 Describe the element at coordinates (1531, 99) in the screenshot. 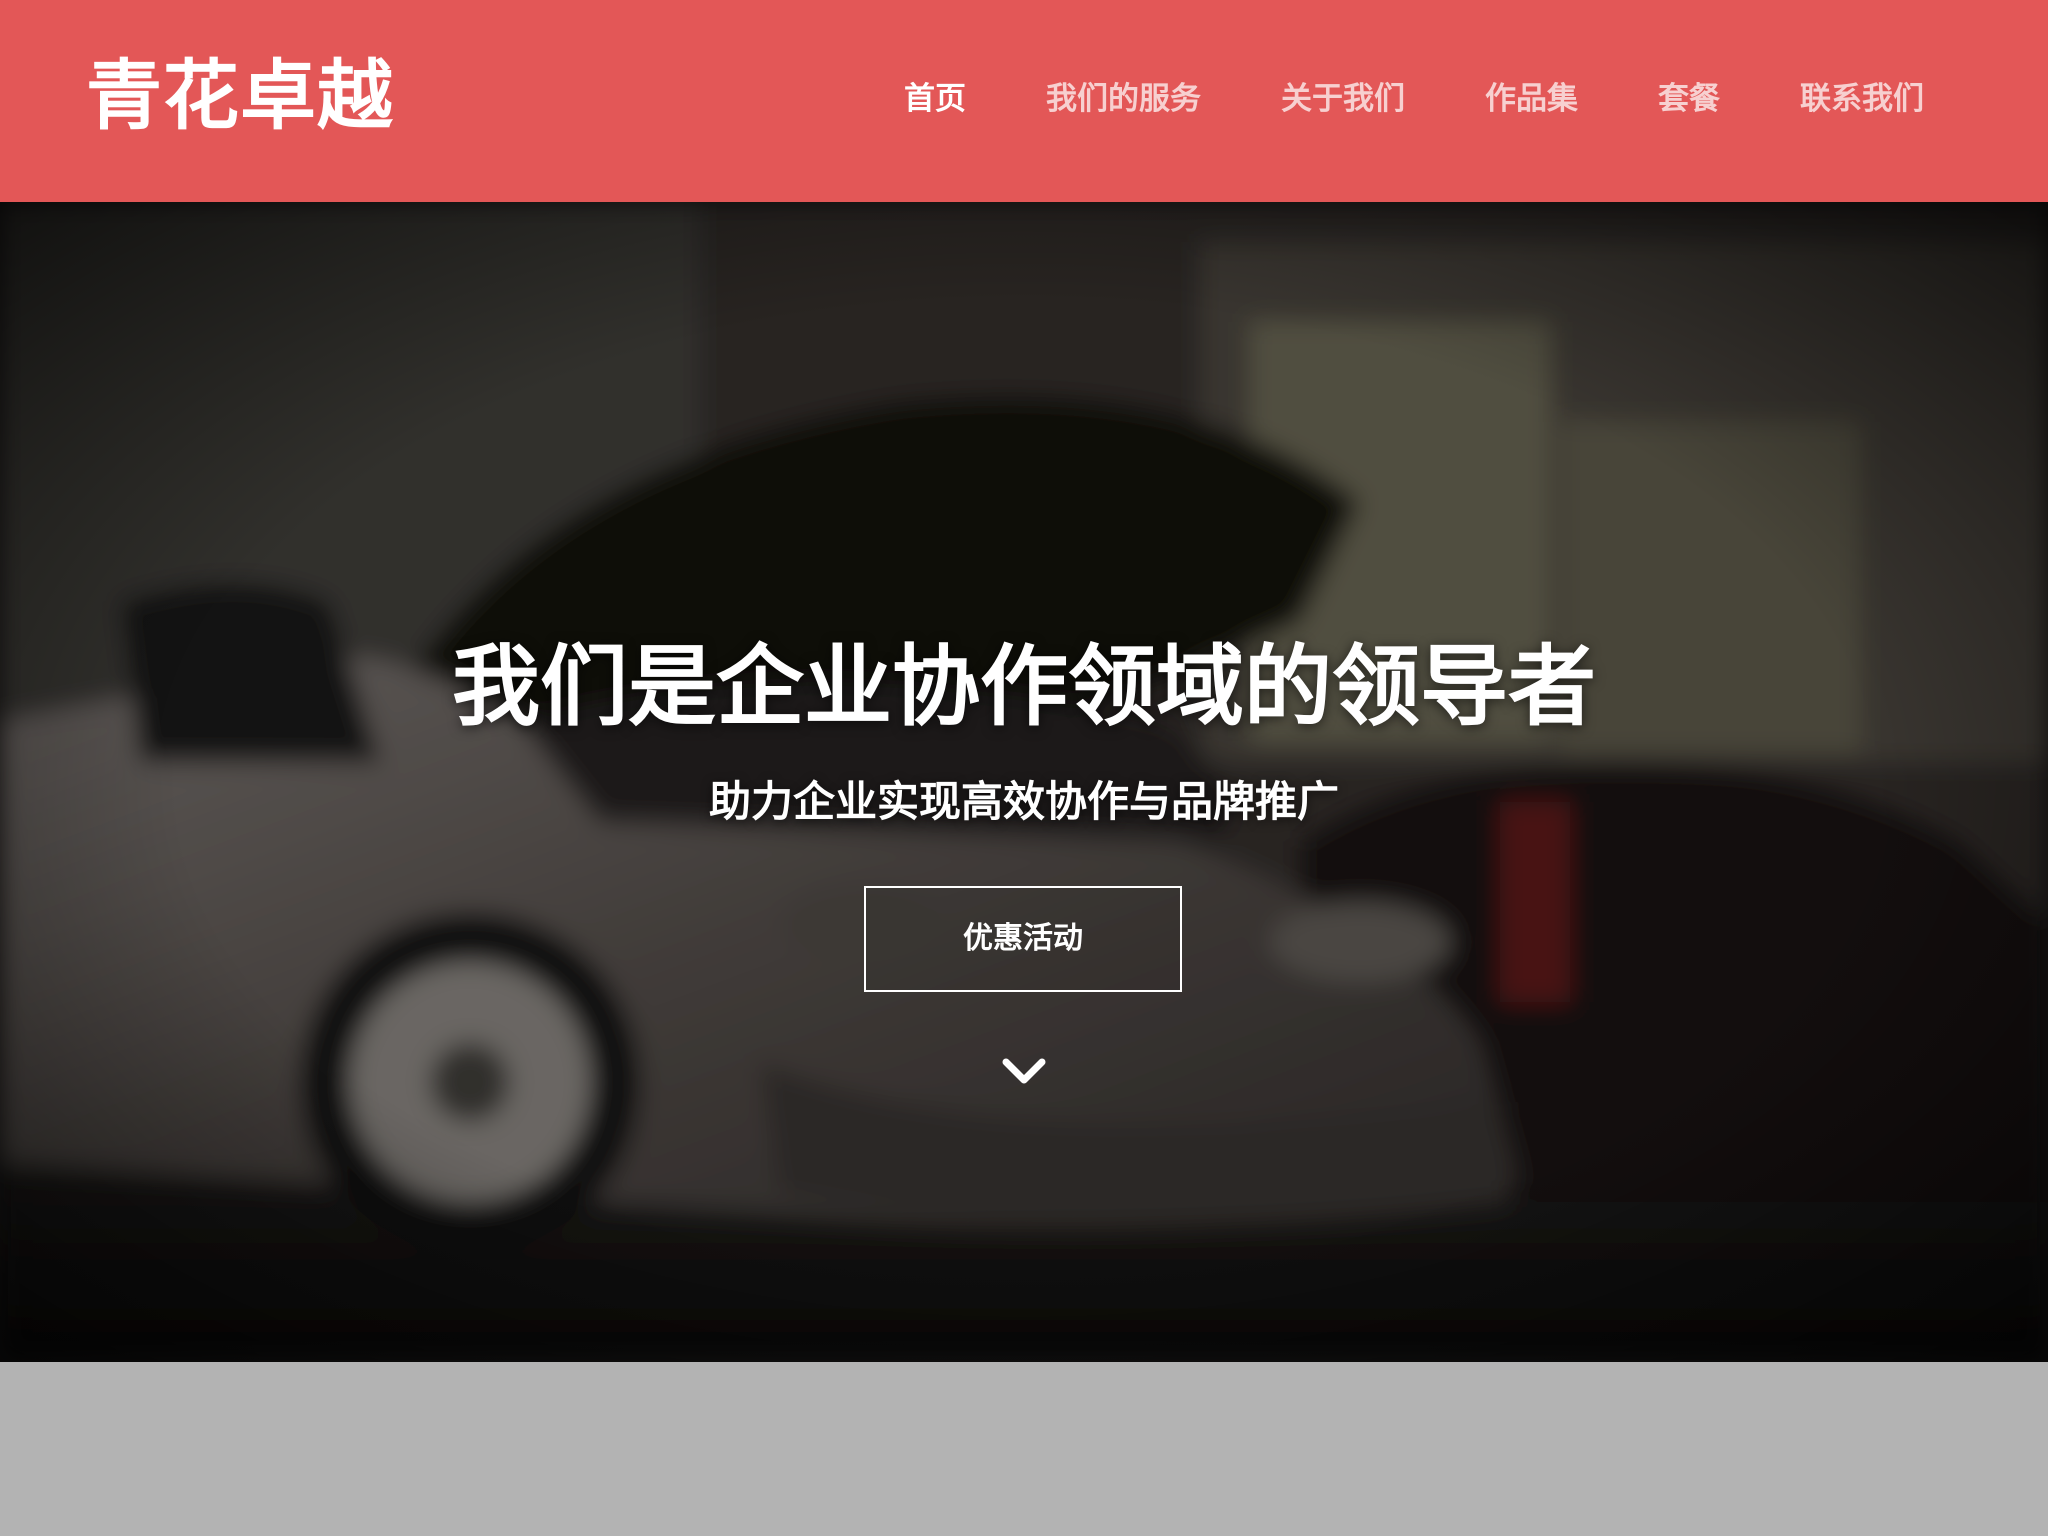

I see `nav-item-portfolio: 作品集` at that location.